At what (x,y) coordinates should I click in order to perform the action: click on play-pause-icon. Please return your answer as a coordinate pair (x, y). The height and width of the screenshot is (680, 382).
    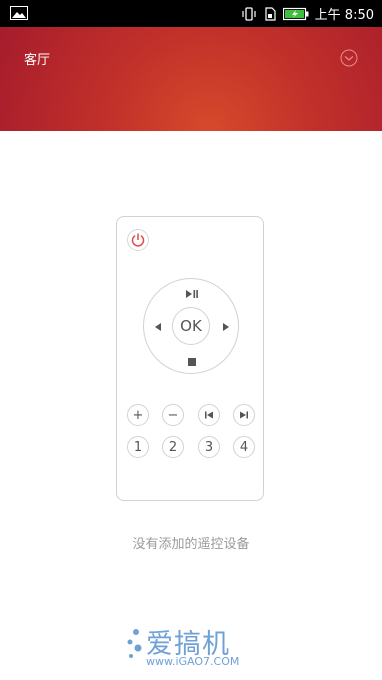
    Looking at the image, I should click on (192, 294).